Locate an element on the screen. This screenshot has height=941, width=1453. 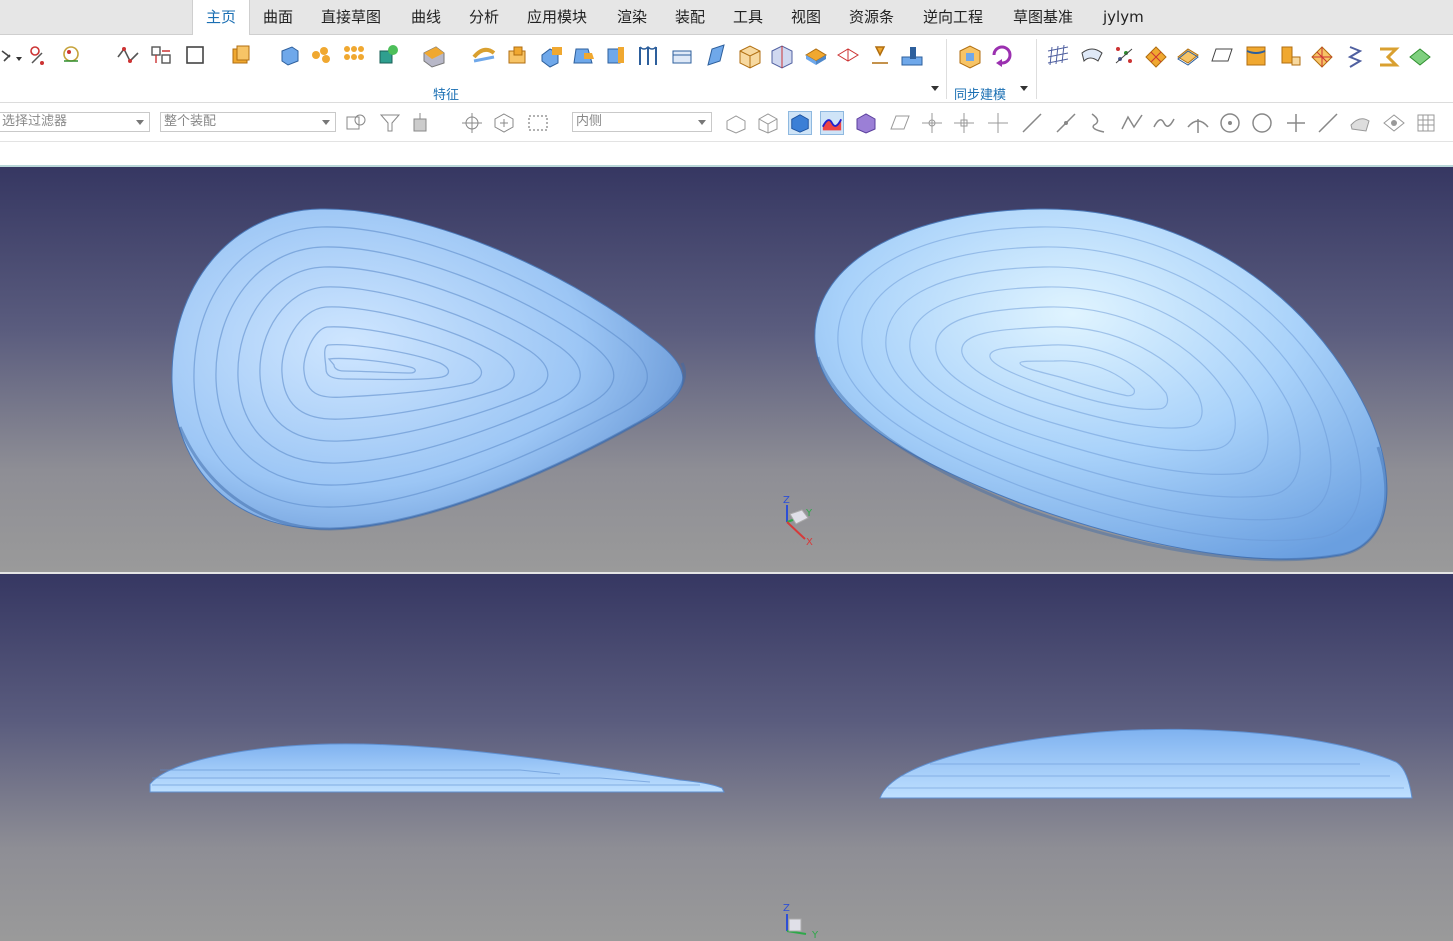
face-analysis-icon is located at coordinates (832, 123).